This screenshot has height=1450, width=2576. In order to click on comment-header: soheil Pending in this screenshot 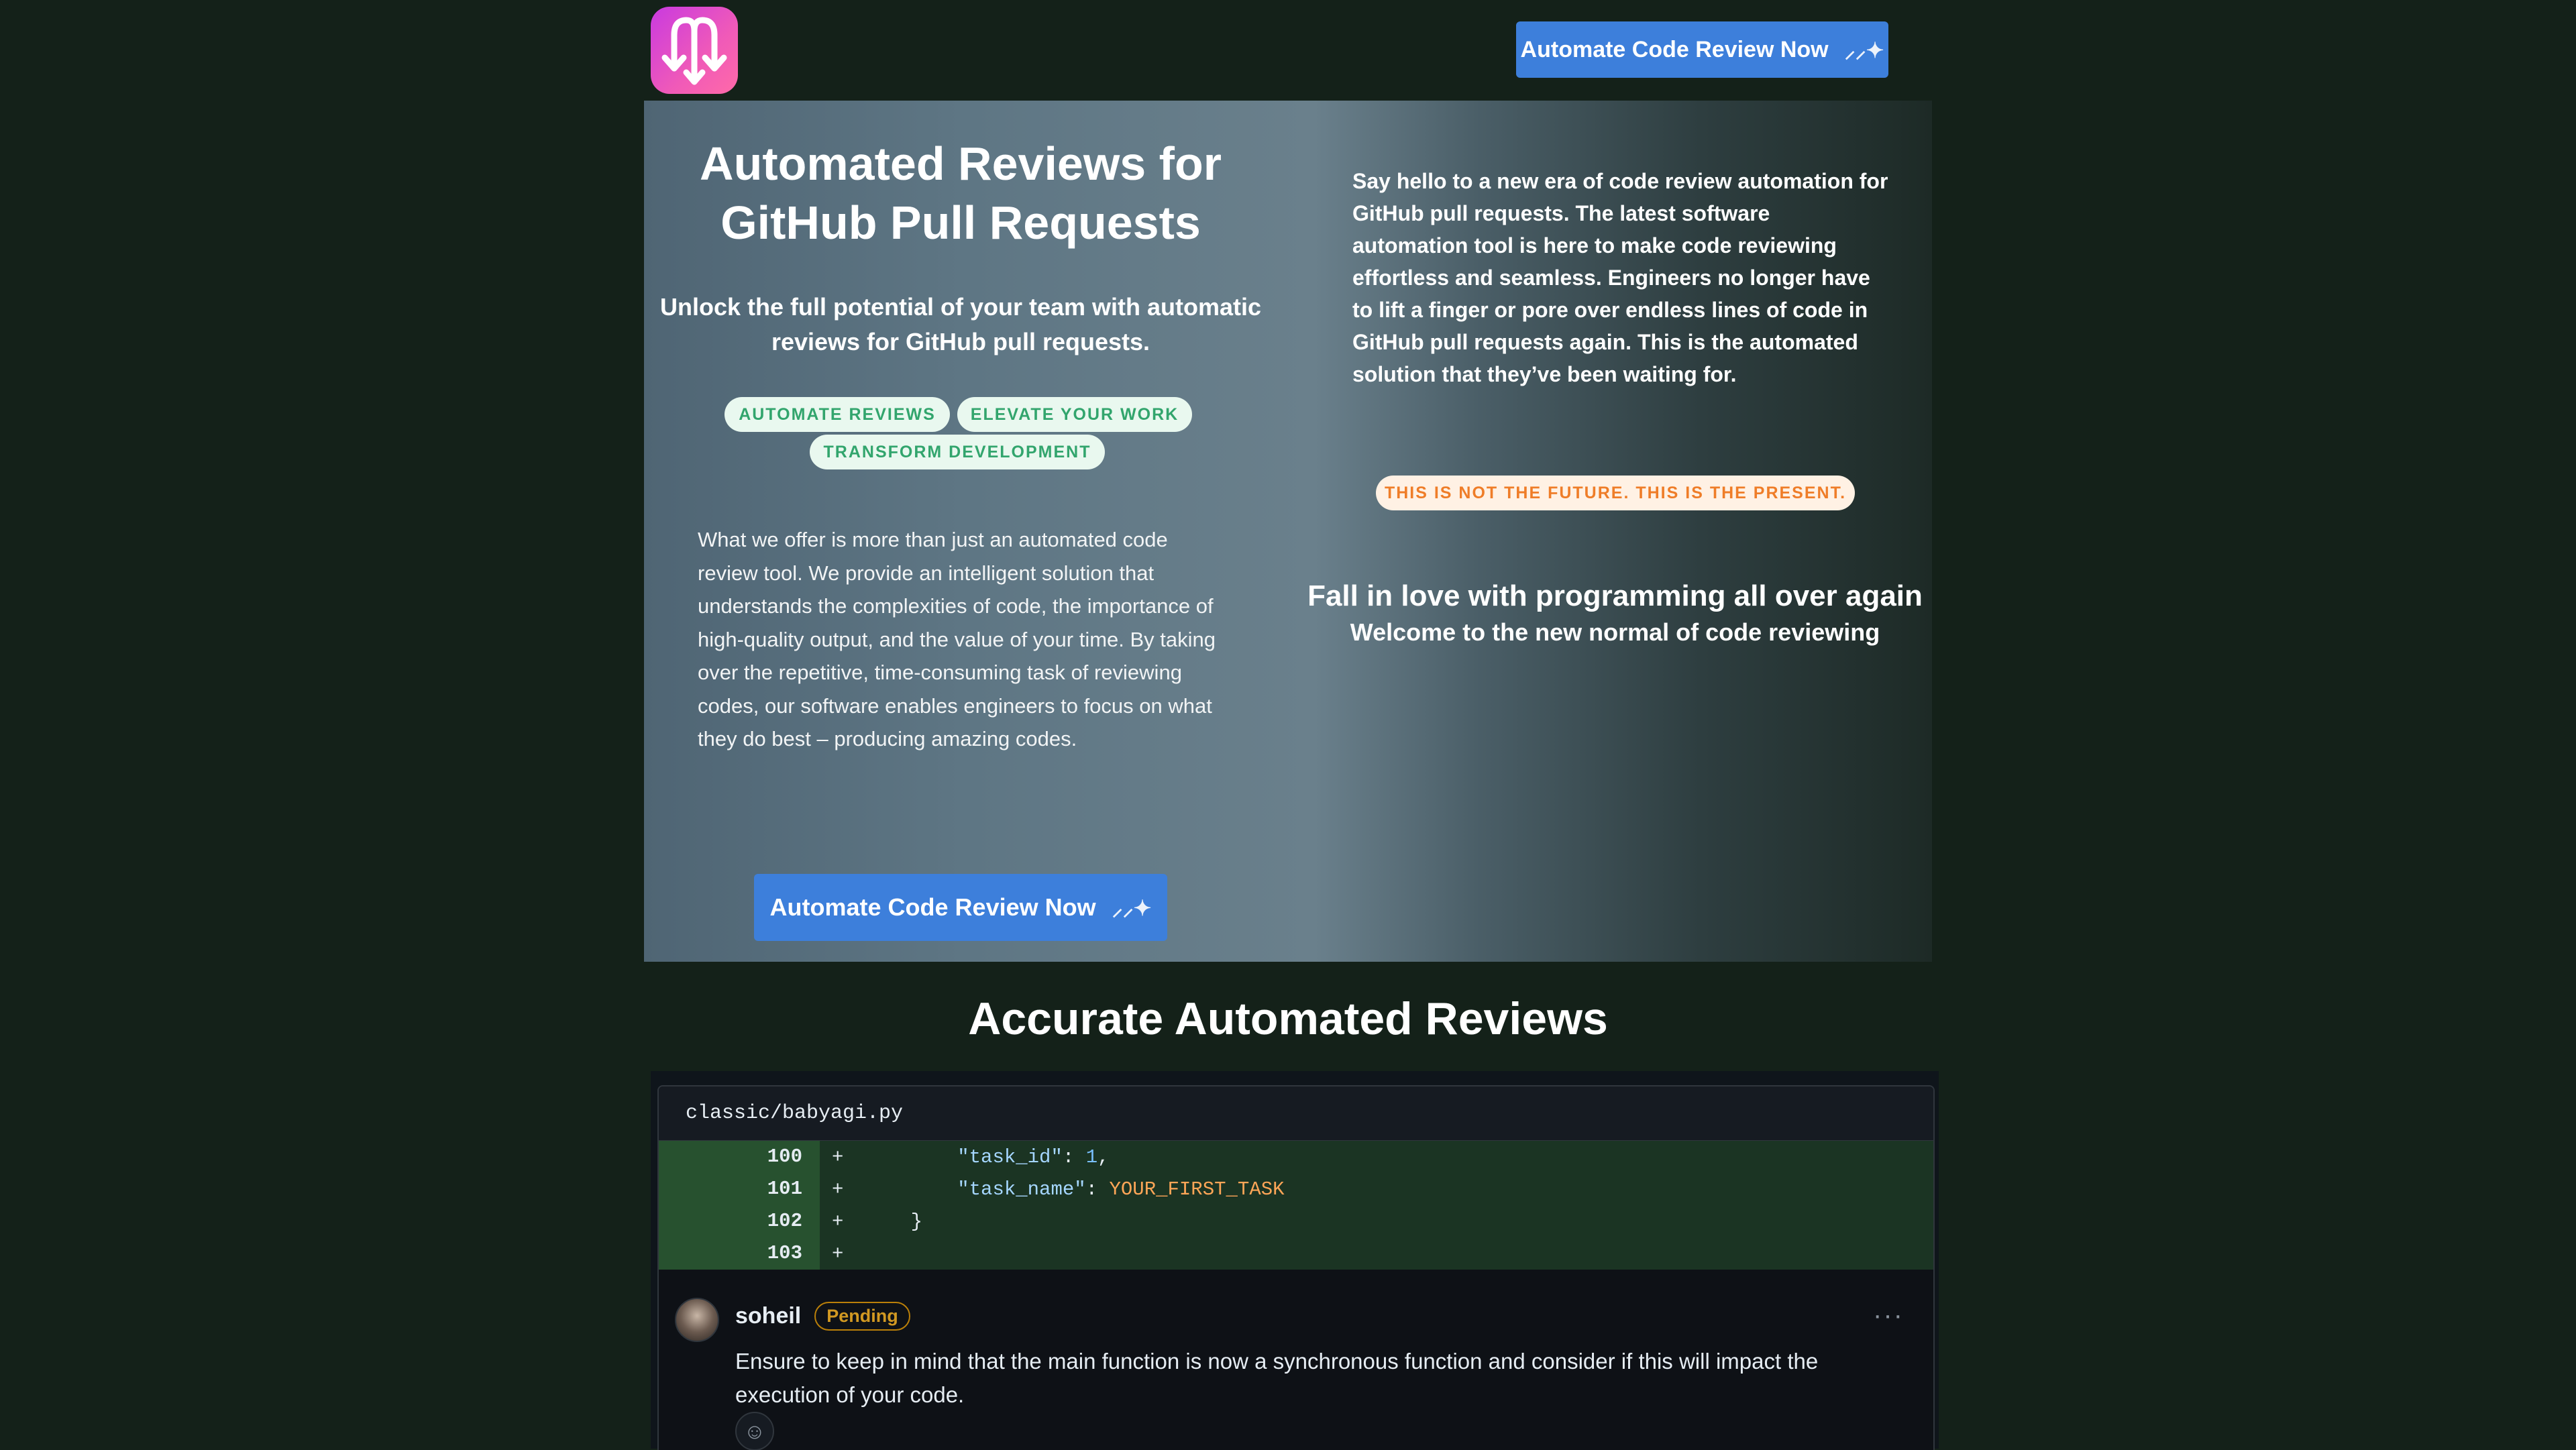, I will do `click(822, 1316)`.